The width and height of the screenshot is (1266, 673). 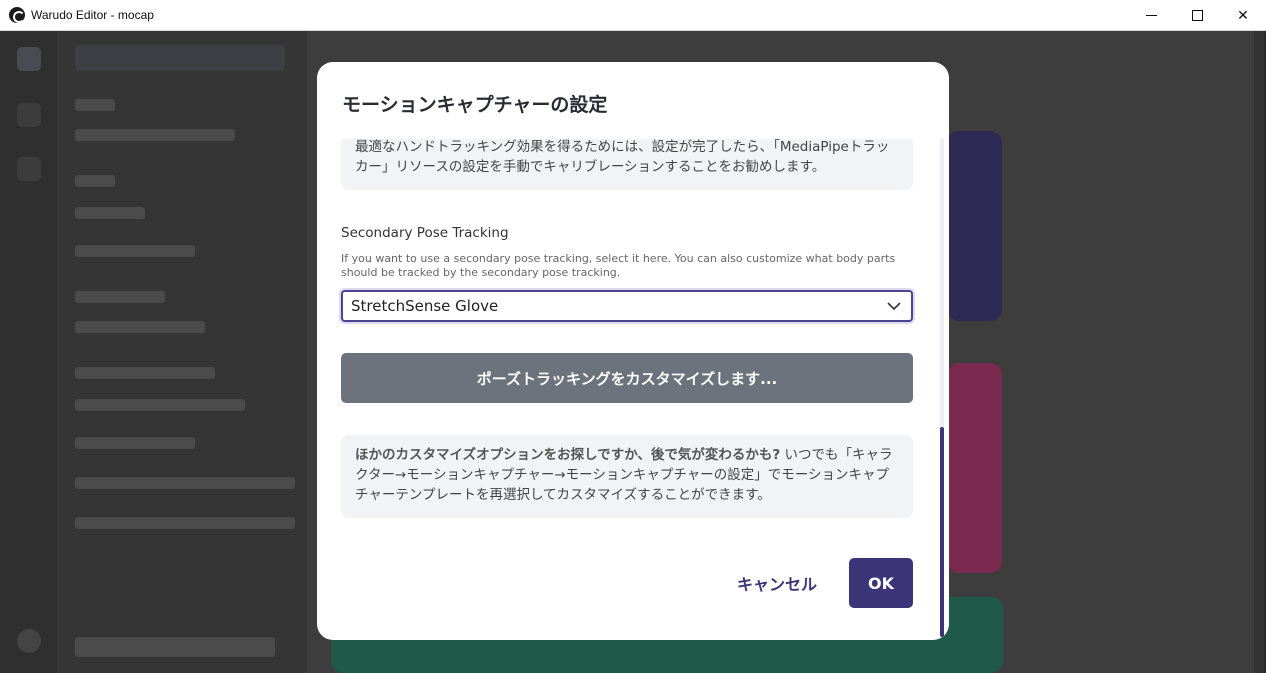 What do you see at coordinates (777, 583) in the screenshot?
I see `cancel-button: キャンセル` at bounding box center [777, 583].